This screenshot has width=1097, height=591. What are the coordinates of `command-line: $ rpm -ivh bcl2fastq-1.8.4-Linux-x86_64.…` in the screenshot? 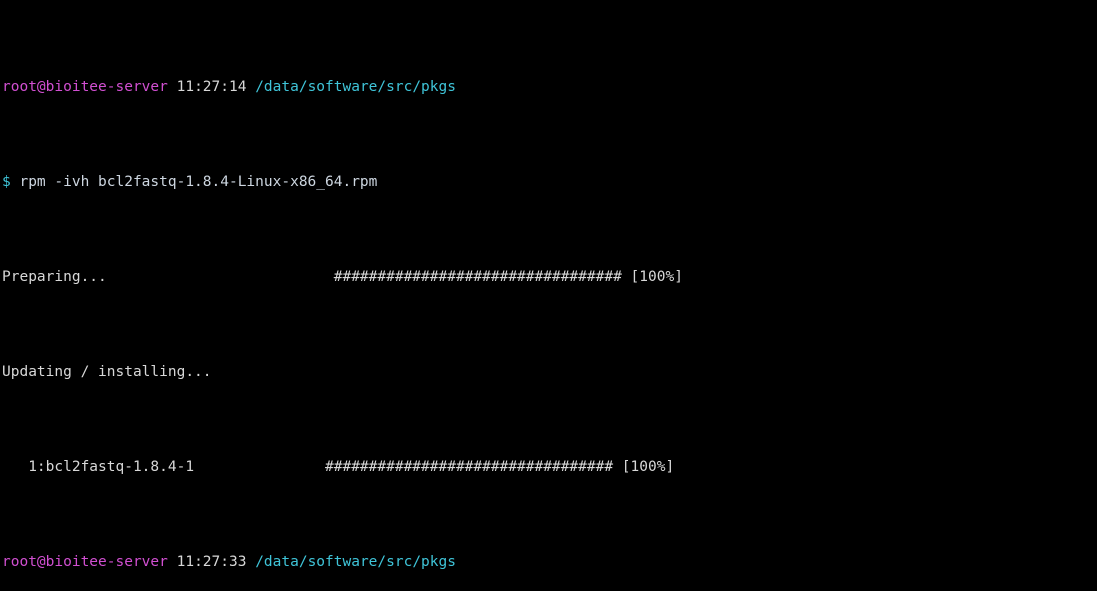 It's located at (549, 182).